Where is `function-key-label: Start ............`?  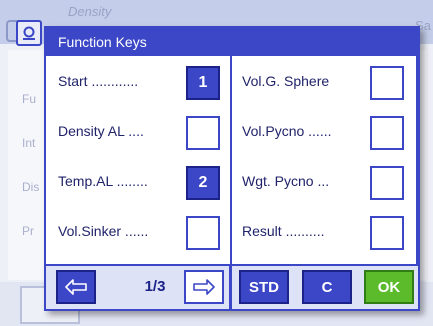
function-key-label: Start ............ is located at coordinates (98, 81).